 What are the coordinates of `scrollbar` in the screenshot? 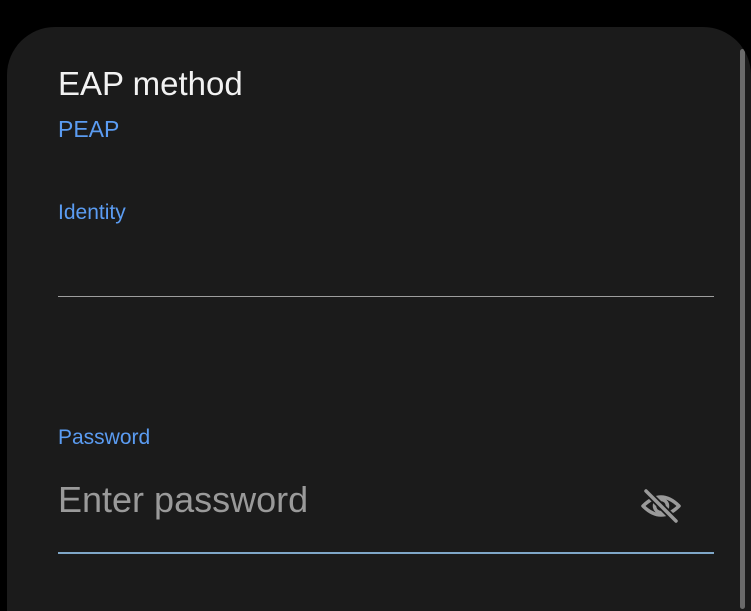 It's located at (742, 329).